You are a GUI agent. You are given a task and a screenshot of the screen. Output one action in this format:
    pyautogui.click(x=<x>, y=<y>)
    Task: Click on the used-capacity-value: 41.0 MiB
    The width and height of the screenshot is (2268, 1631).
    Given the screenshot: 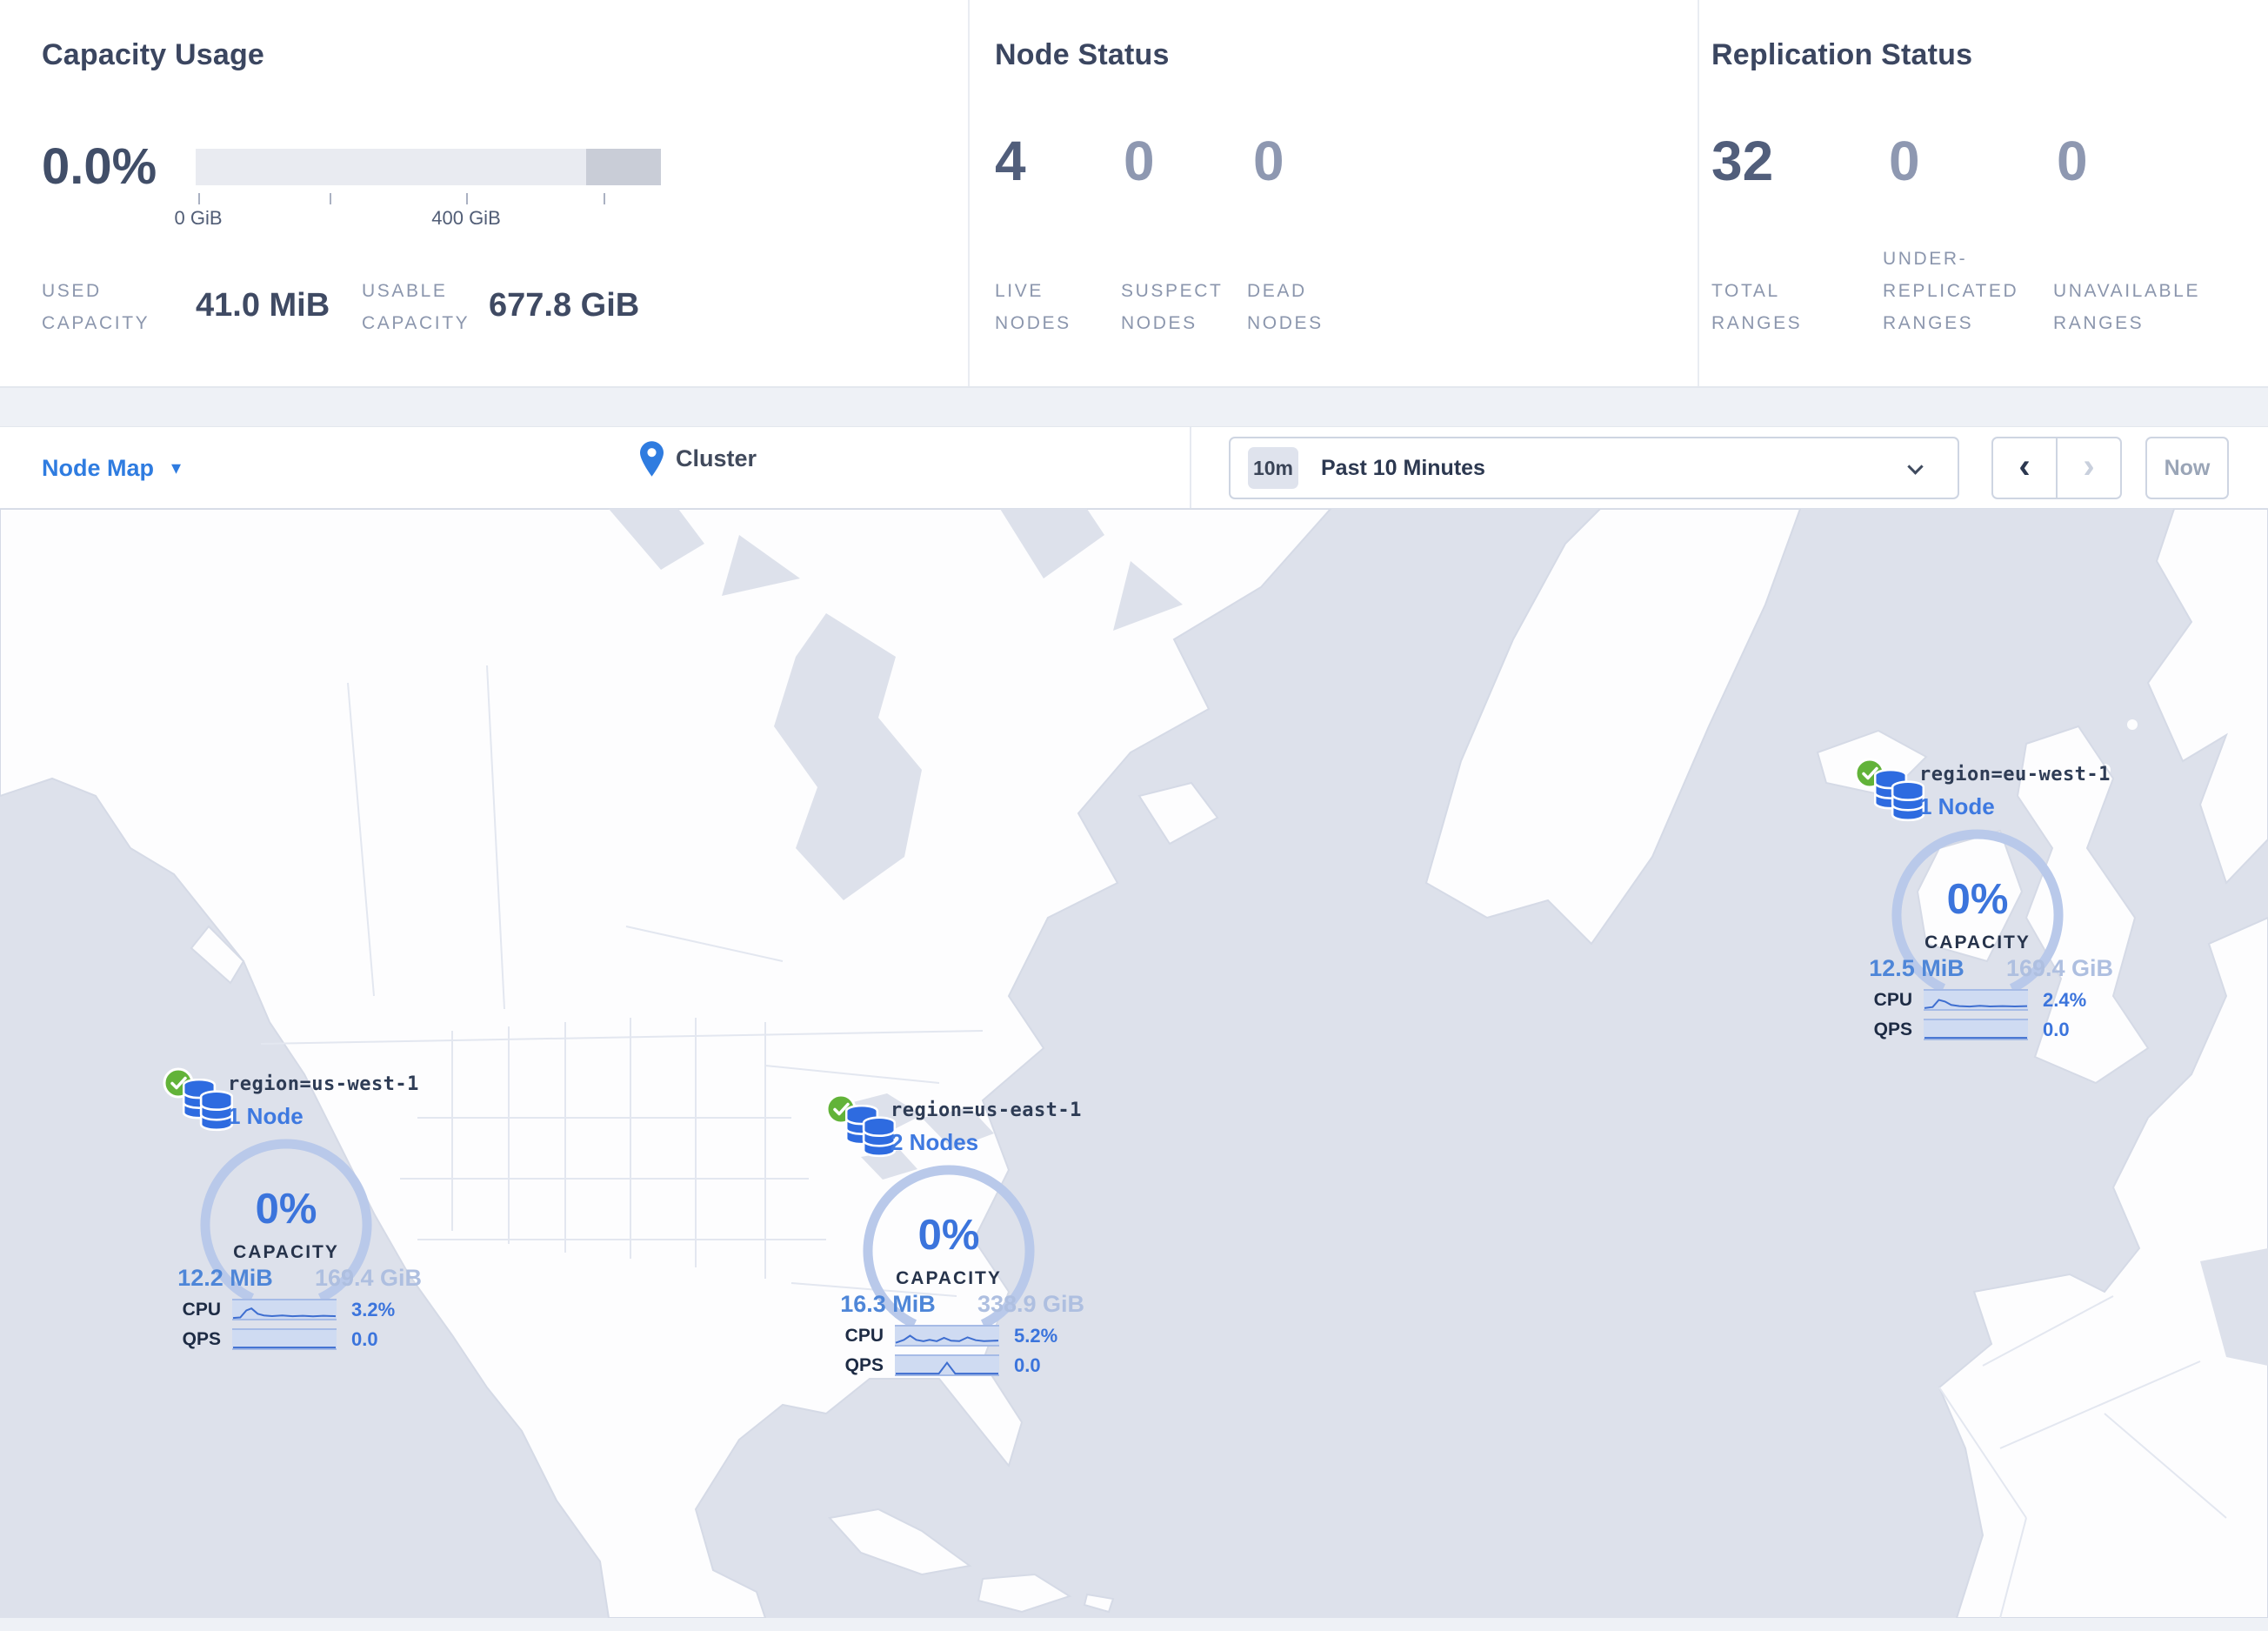 What is the action you would take?
    pyautogui.click(x=263, y=305)
    